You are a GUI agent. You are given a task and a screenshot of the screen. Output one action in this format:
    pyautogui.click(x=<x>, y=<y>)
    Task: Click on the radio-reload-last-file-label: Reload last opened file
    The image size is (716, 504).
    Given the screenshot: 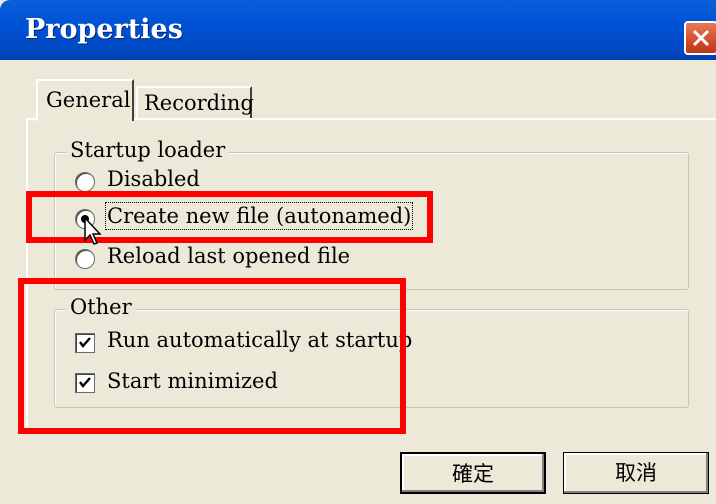 What is the action you would take?
    pyautogui.click(x=228, y=256)
    